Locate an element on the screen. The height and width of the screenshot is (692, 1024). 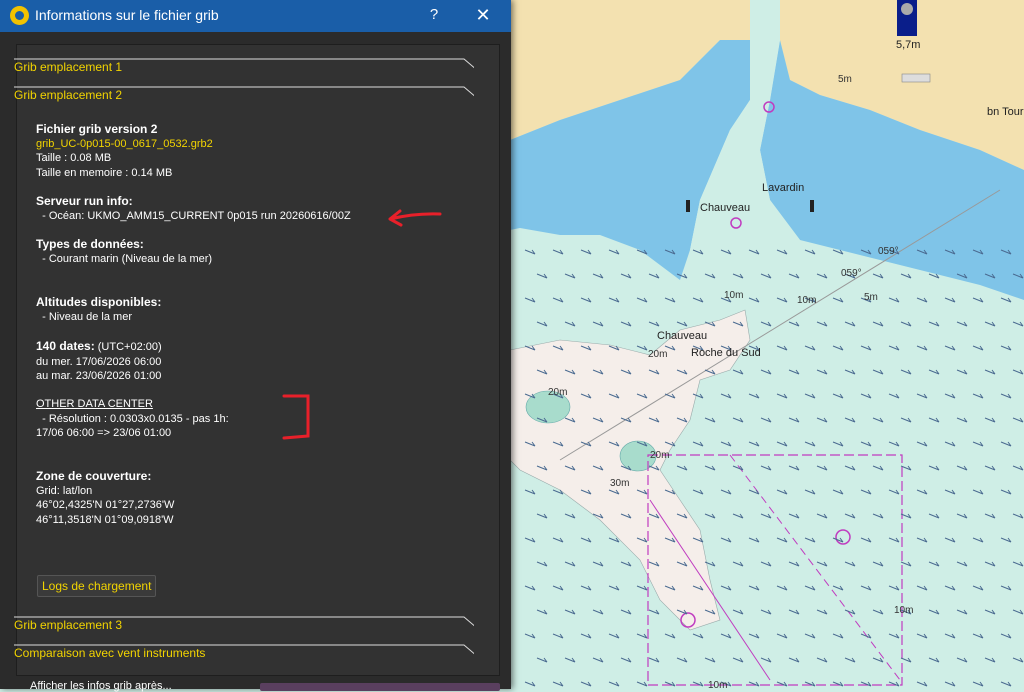
red-bracket-annotation is located at coordinates (296, 417).